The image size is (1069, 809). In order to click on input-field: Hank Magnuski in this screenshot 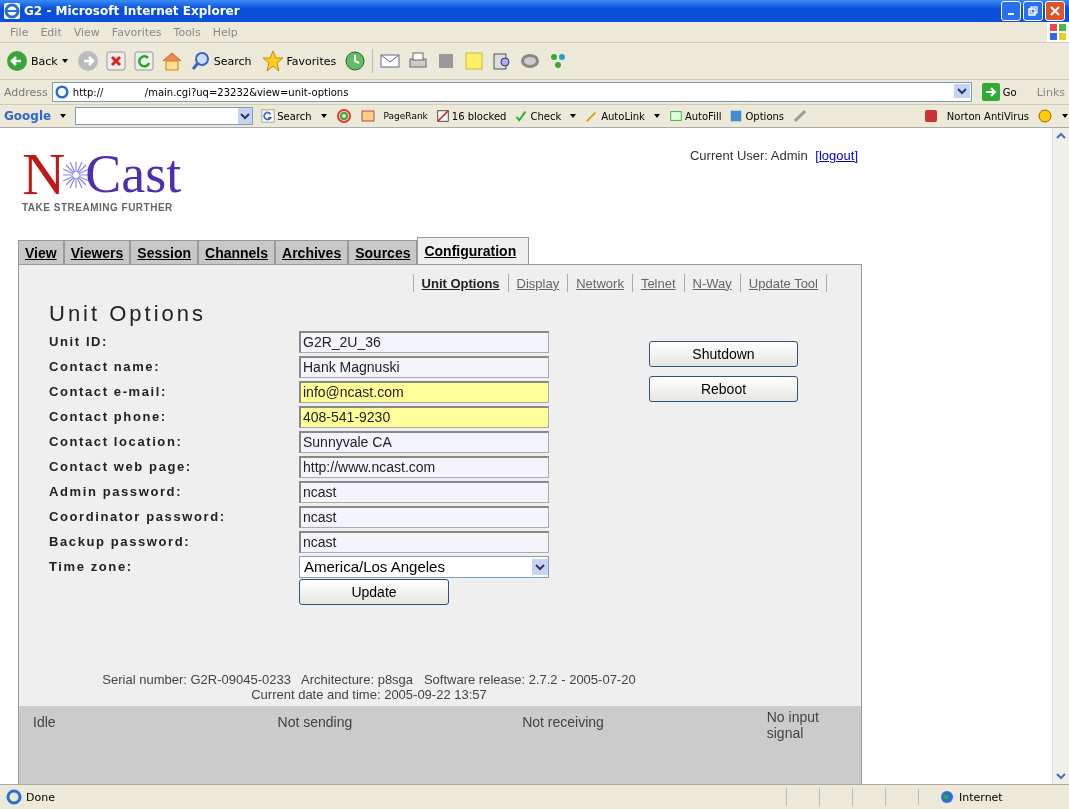, I will do `click(424, 366)`.